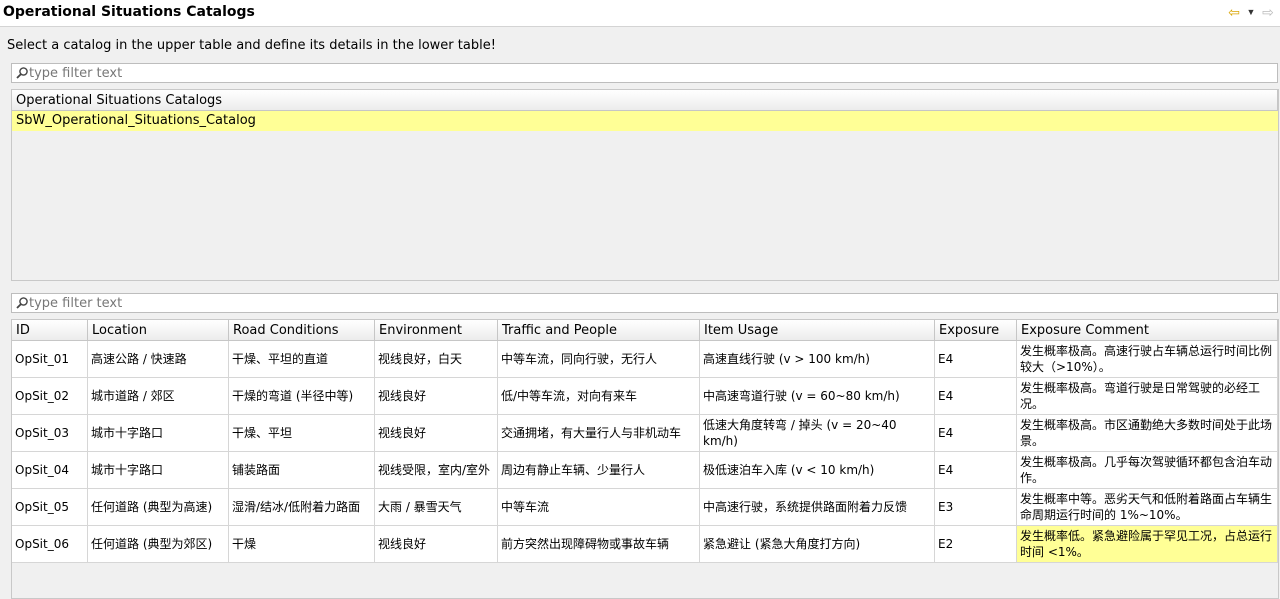 This screenshot has width=1280, height=599. I want to click on detail-filter, so click(644, 303).